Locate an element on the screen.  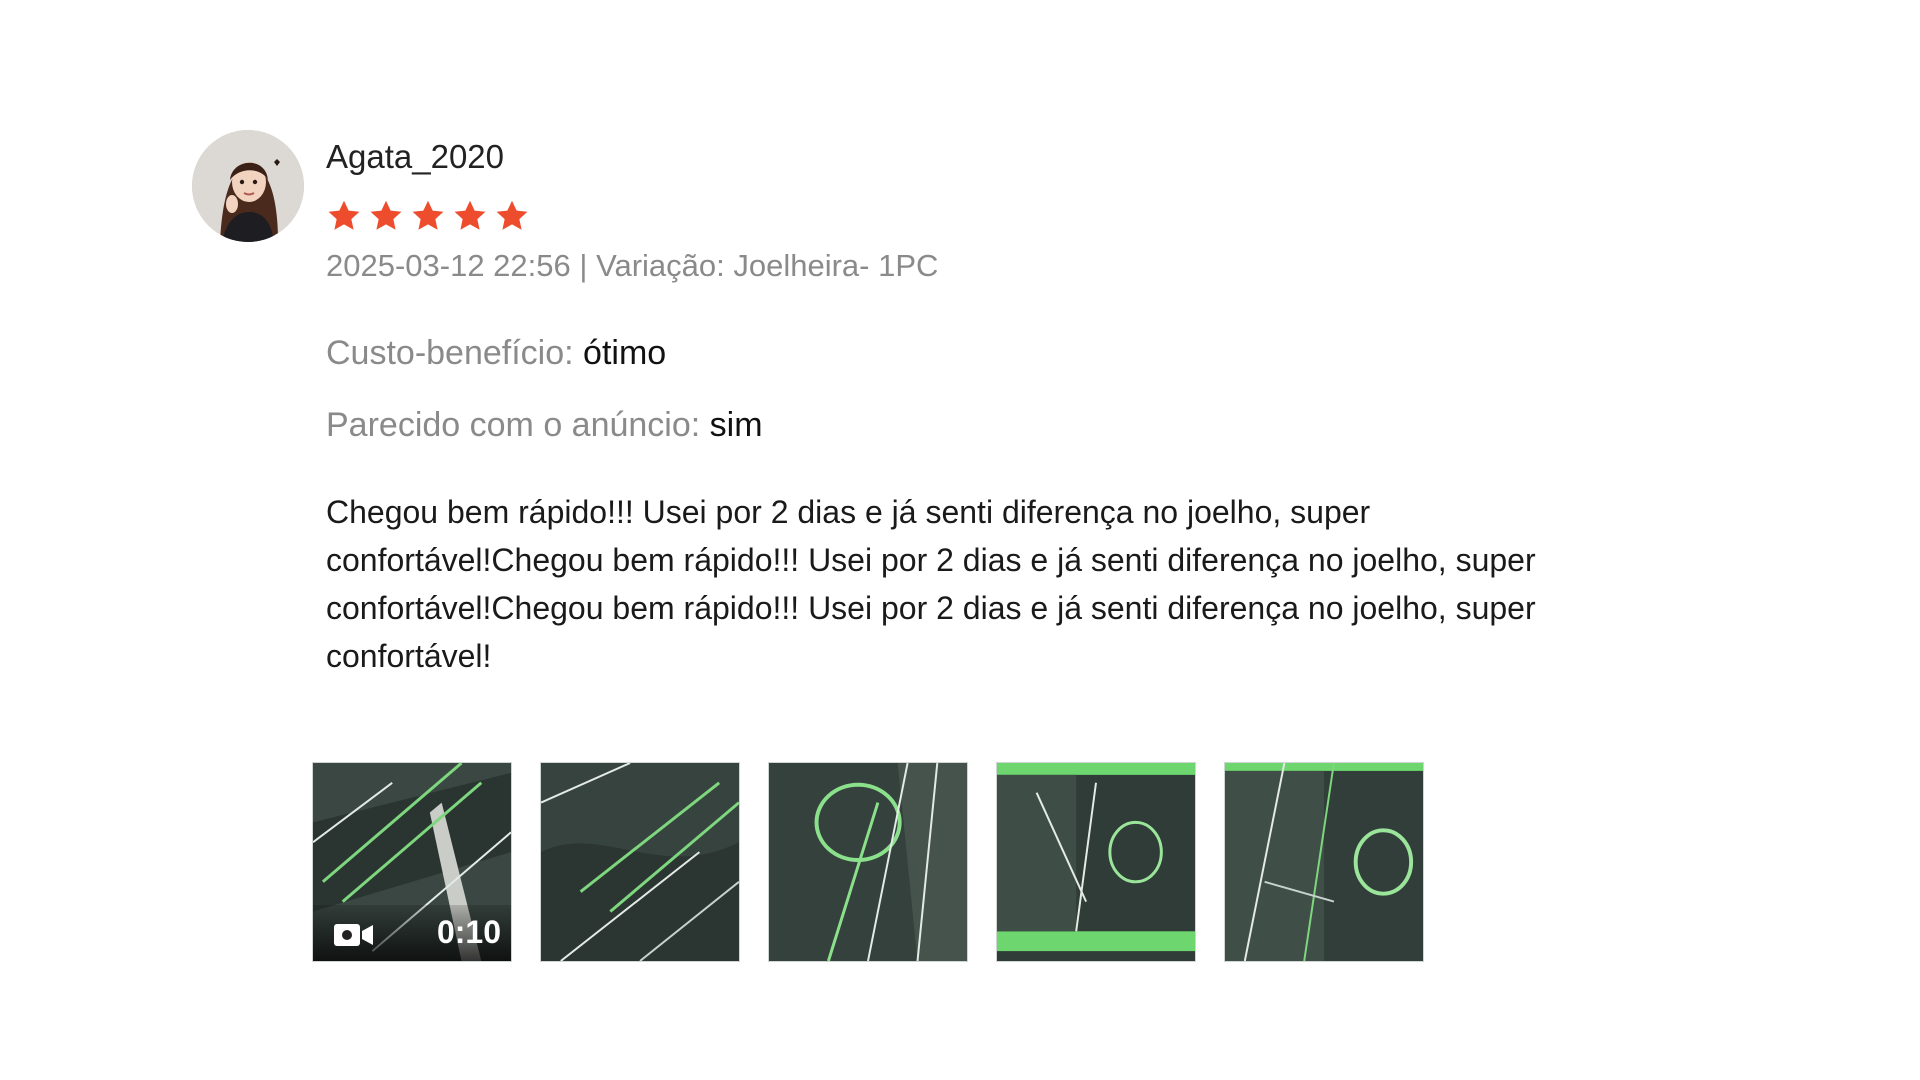
star-rating is located at coordinates (428, 216).